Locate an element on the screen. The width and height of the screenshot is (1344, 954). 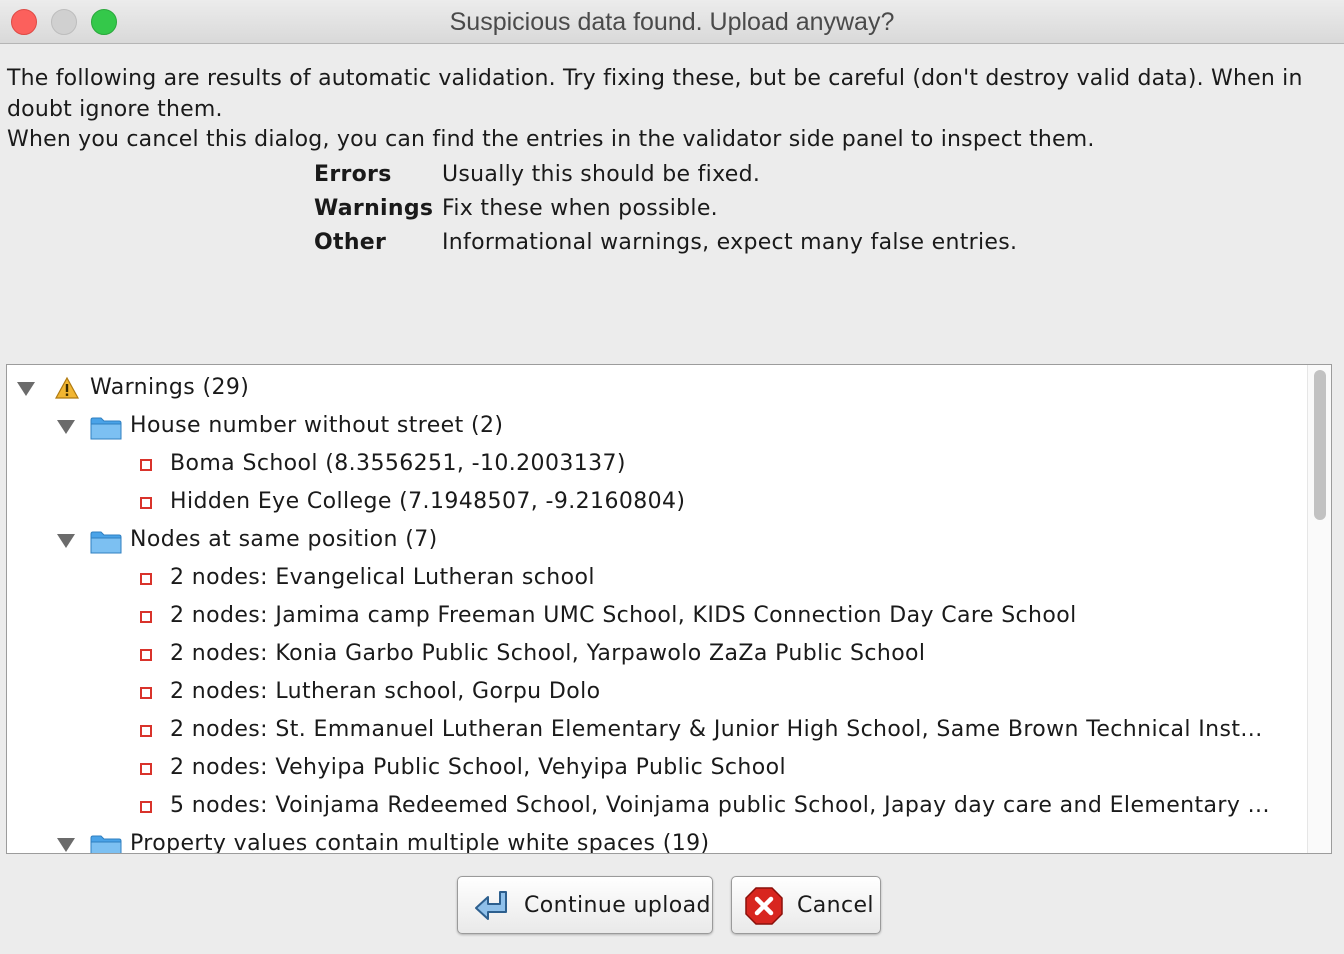
tree-leaf-item: 2 nodes: Evangelical Lutheran school is located at coordinates (652, 578).